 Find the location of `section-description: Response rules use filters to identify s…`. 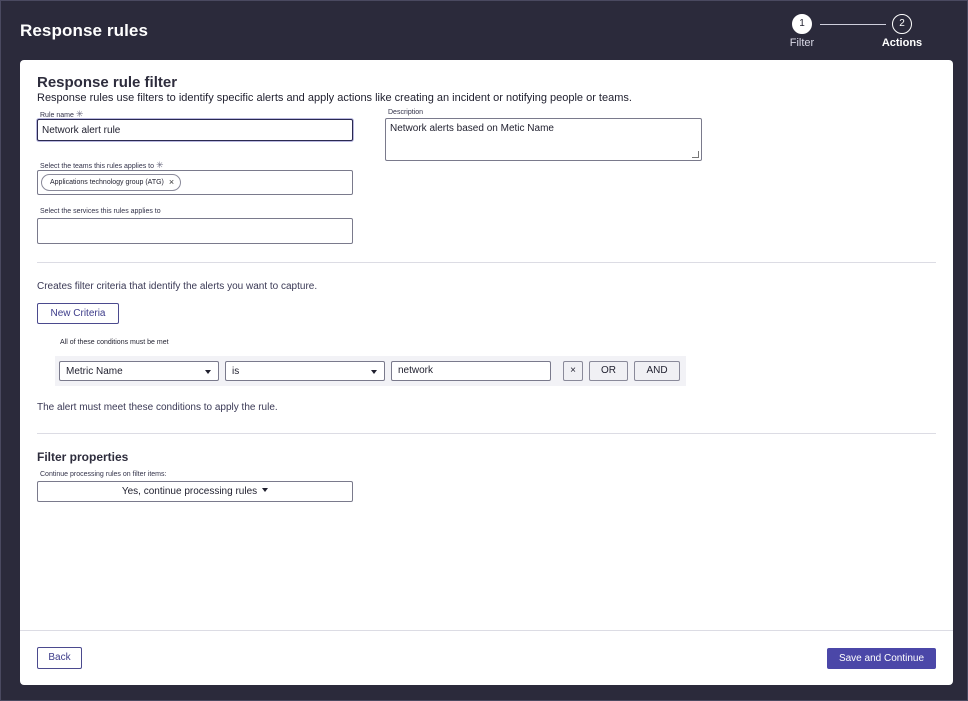

section-description: Response rules use filters to identify s… is located at coordinates (334, 98).